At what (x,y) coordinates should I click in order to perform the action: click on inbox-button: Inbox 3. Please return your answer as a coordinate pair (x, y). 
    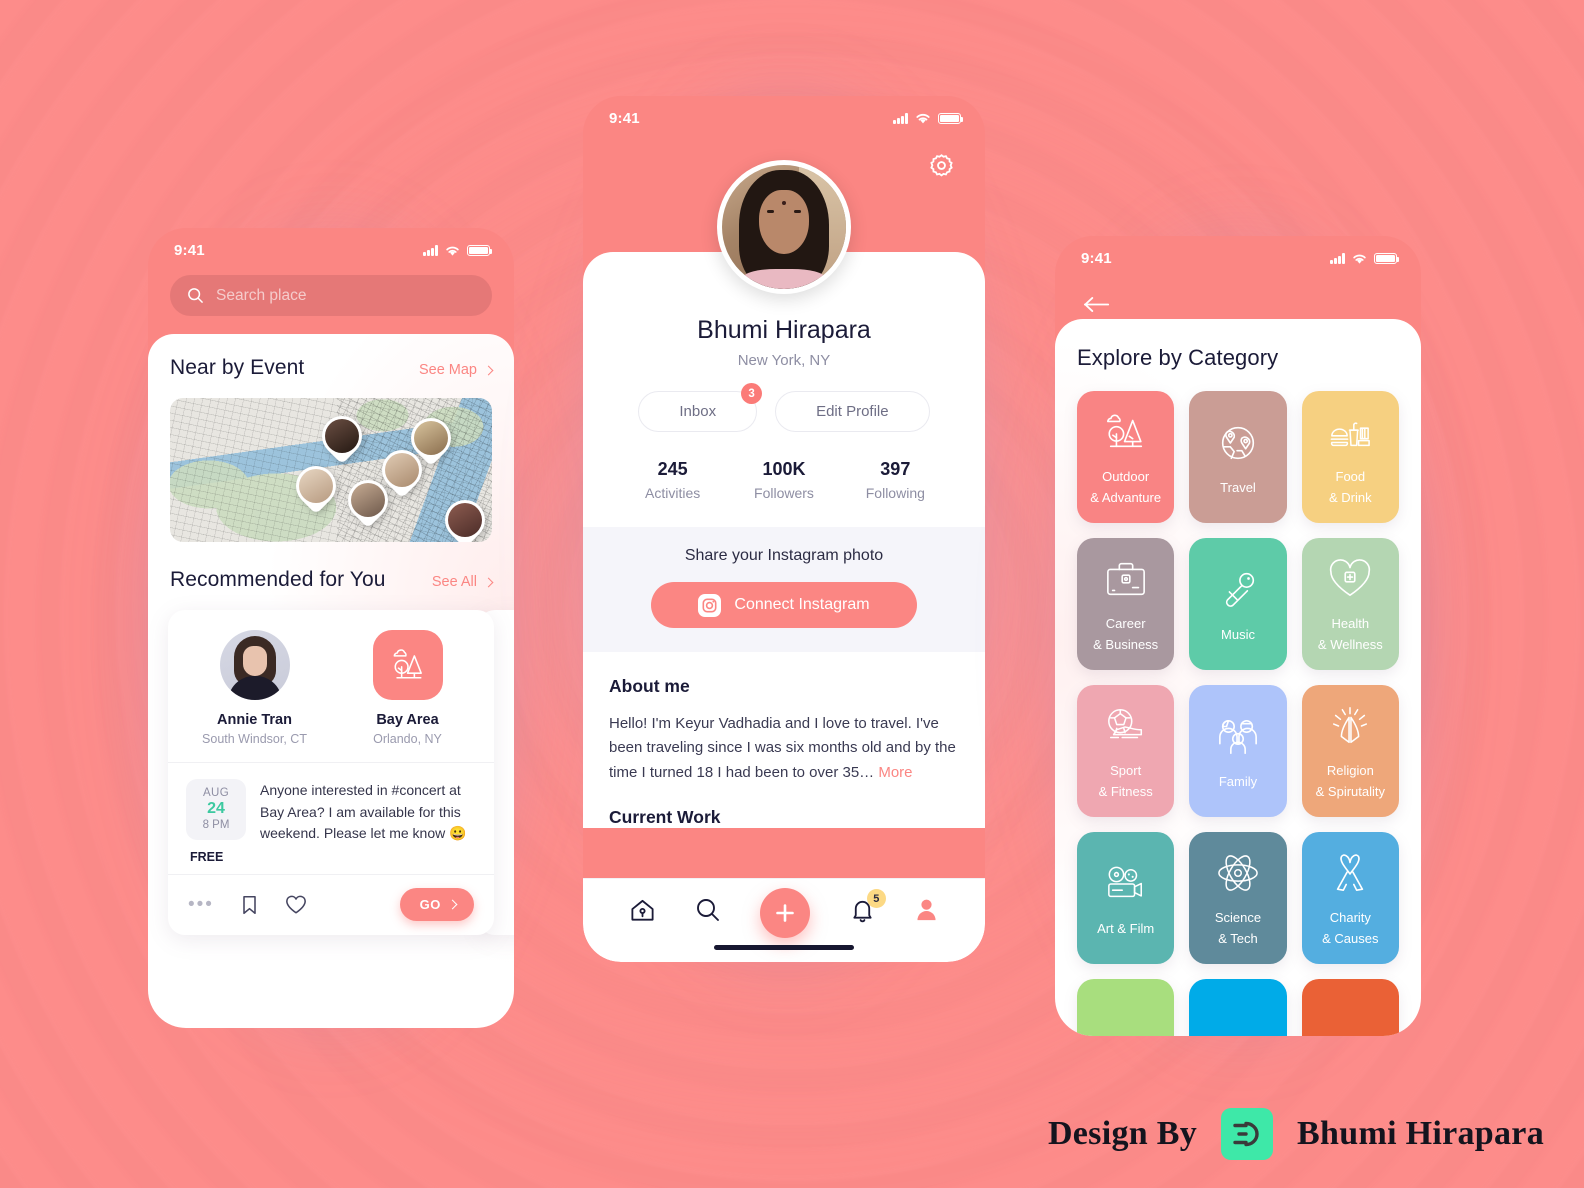
    Looking at the image, I should click on (700, 407).